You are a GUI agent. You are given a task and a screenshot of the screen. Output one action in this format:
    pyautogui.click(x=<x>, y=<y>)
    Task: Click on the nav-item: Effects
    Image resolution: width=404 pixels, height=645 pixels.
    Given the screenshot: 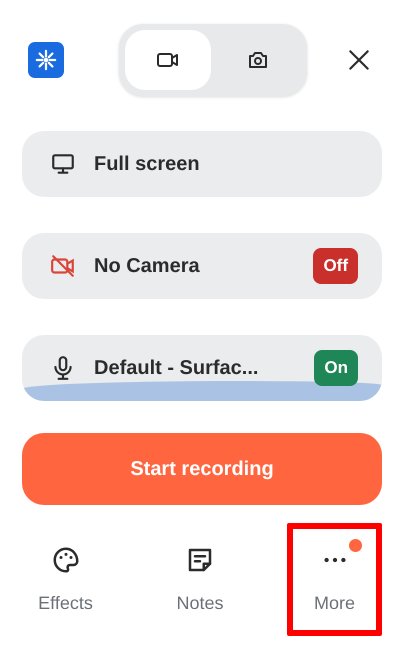 What is the action you would take?
    pyautogui.click(x=65, y=579)
    